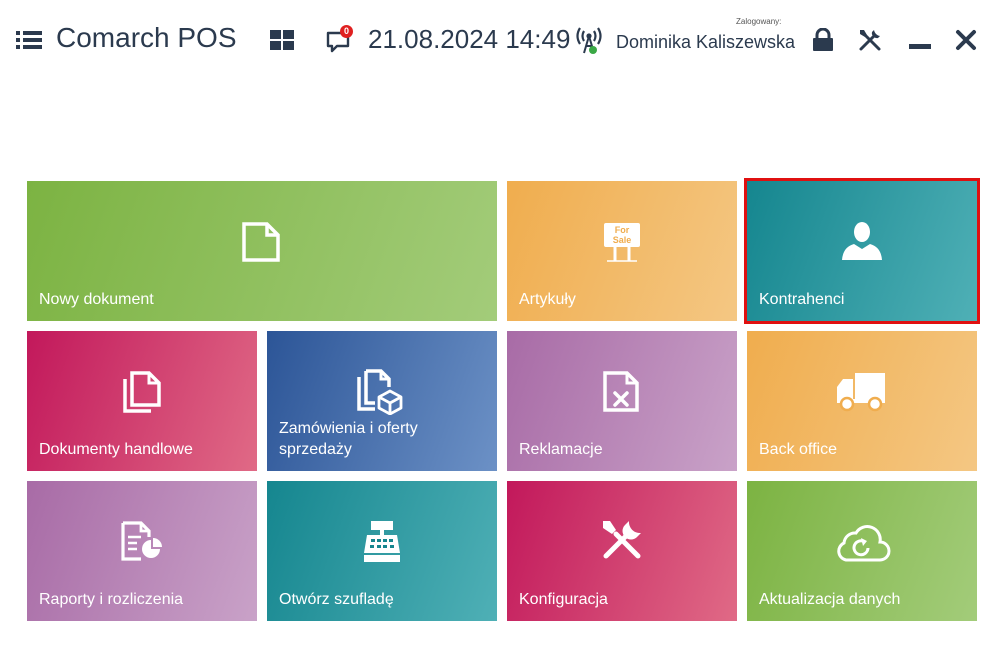  Describe the element at coordinates (798, 449) in the screenshot. I see `tile-label: Back office` at that location.